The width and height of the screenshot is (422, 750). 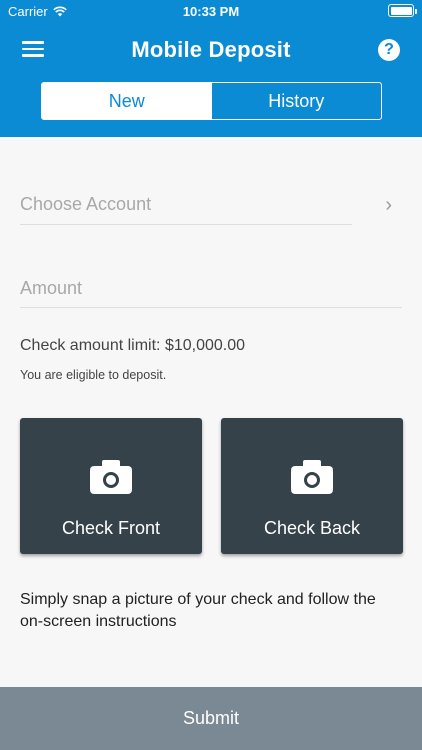 I want to click on chevron-right-icon: ›, so click(x=388, y=205).